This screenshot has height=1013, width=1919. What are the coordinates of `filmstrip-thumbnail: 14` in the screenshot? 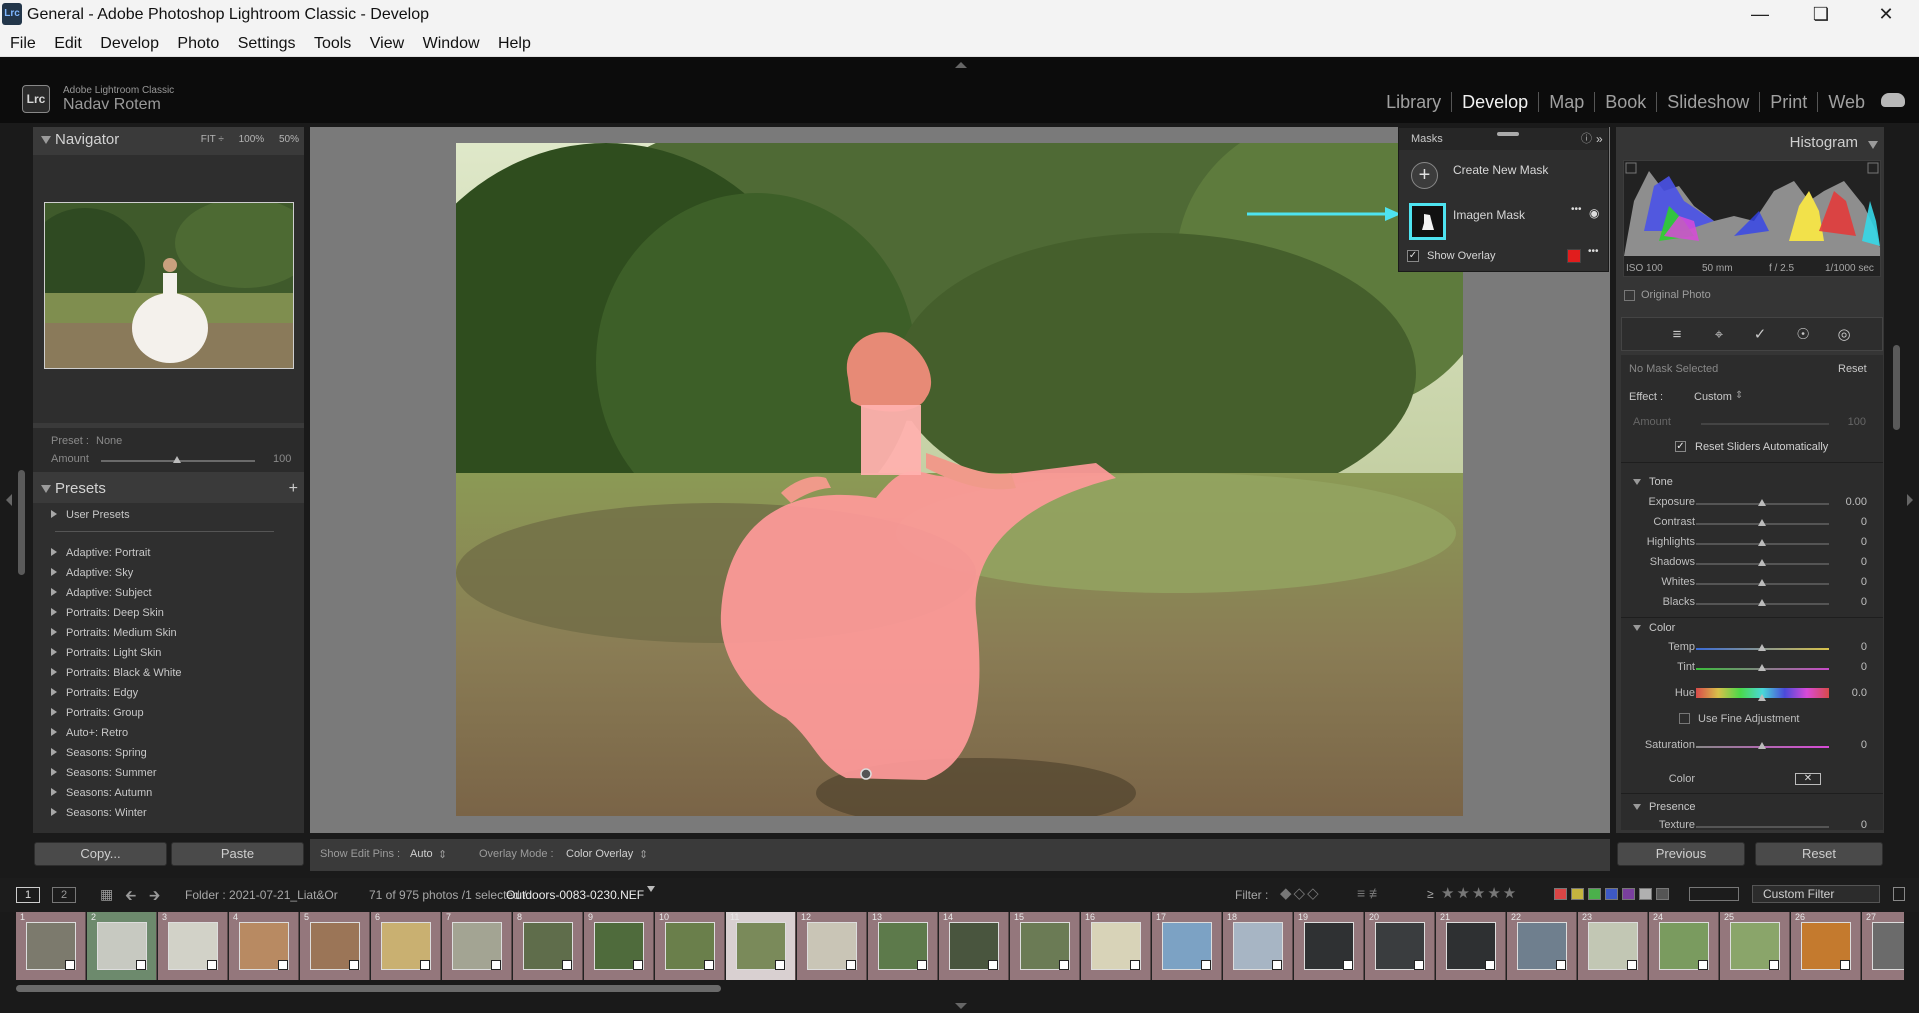 It's located at (974, 946).